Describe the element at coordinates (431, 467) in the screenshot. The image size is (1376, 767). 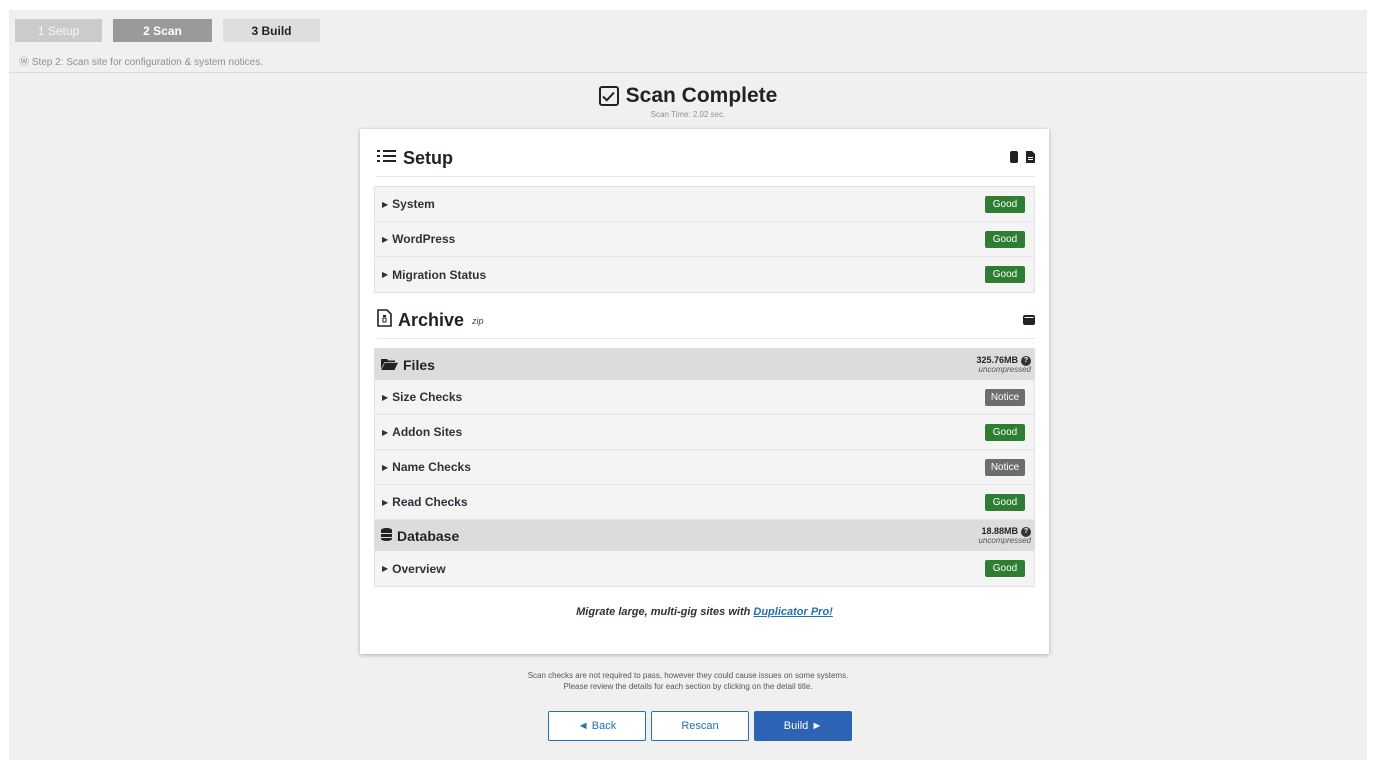
I see `check-label: Name Checks` at that location.